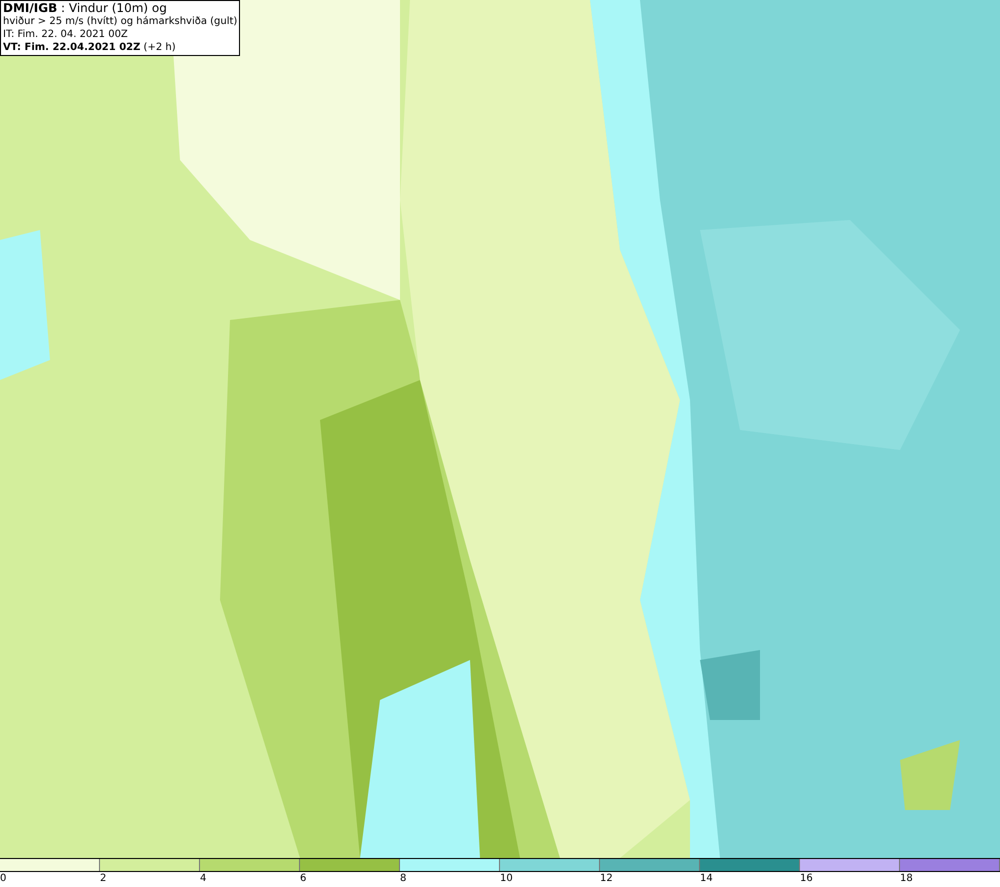 The image size is (1000, 887). What do you see at coordinates (90, 47) in the screenshot?
I see `info-text: VT: Fim. 22.04.2021 02Z (+2 h)` at bounding box center [90, 47].